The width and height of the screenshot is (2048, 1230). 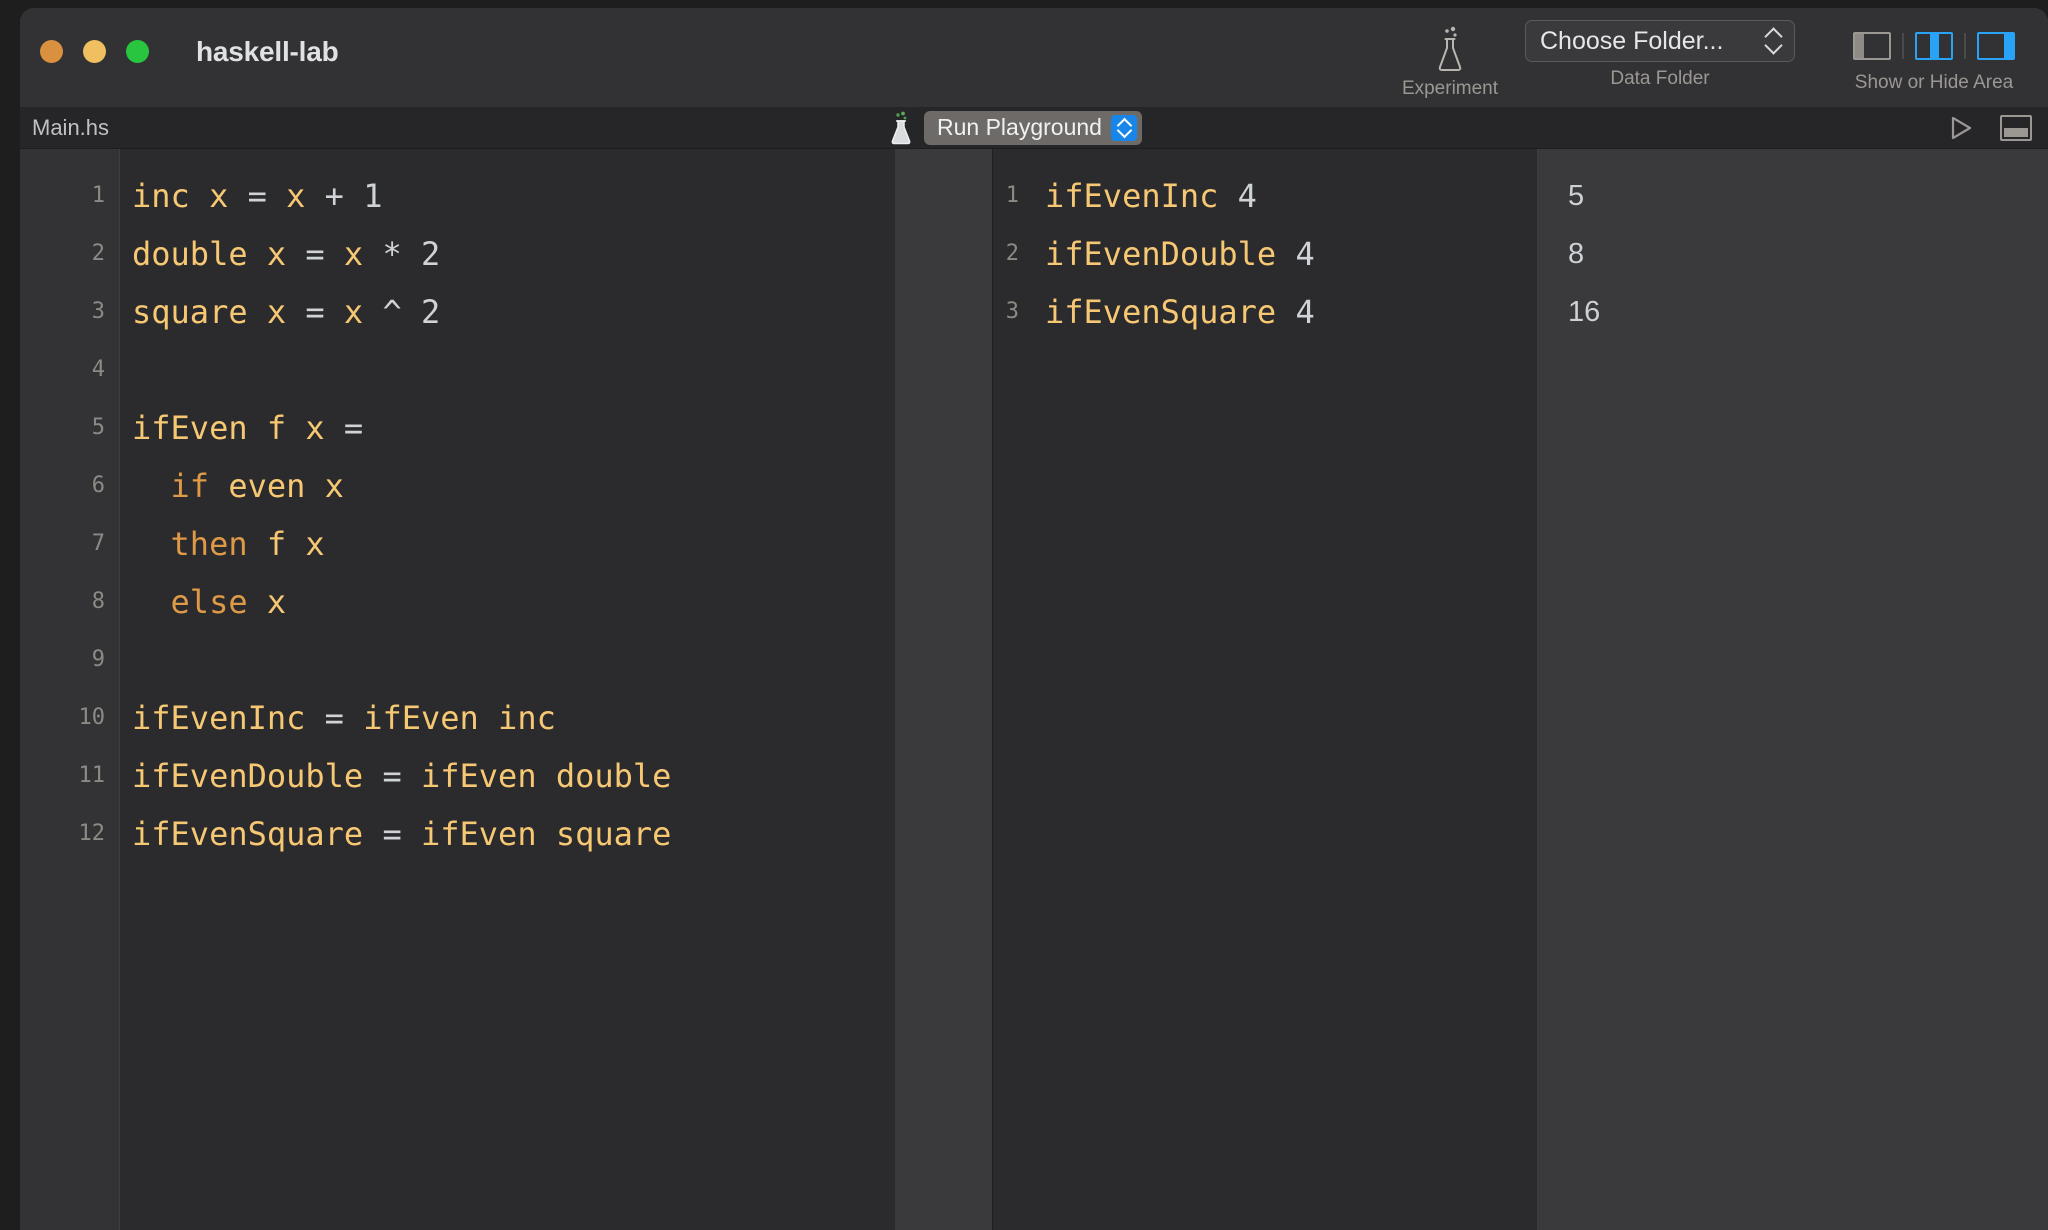 I want to click on toggle-center-panel-button, so click(x=1934, y=46).